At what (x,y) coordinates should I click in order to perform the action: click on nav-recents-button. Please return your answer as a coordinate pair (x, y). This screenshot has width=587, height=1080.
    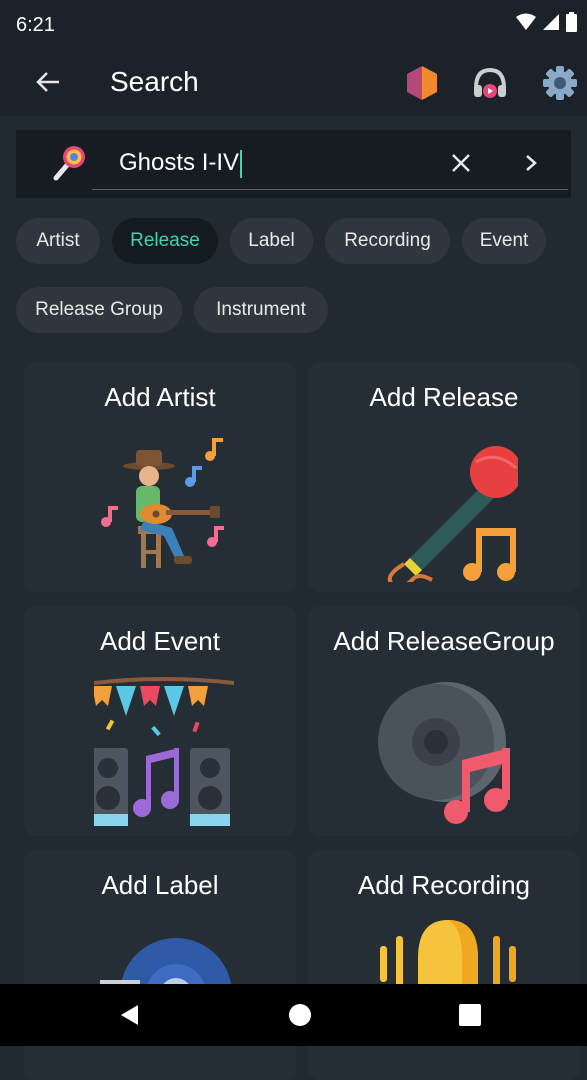
    Looking at the image, I should click on (470, 1015).